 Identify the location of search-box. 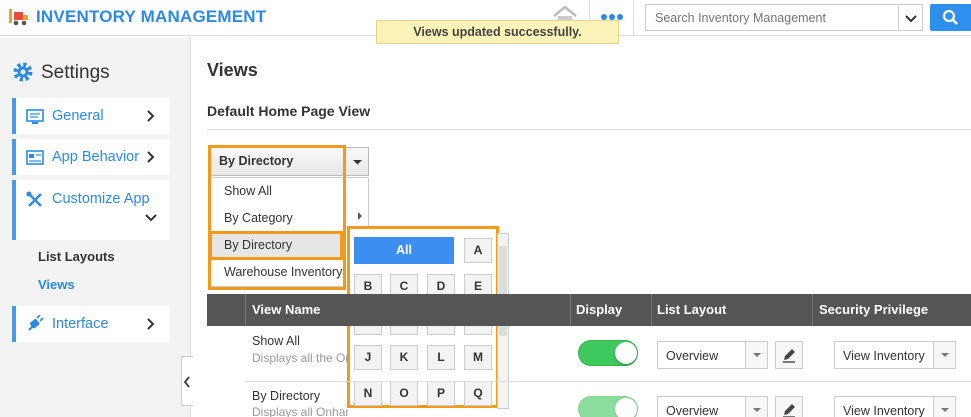
(784, 17).